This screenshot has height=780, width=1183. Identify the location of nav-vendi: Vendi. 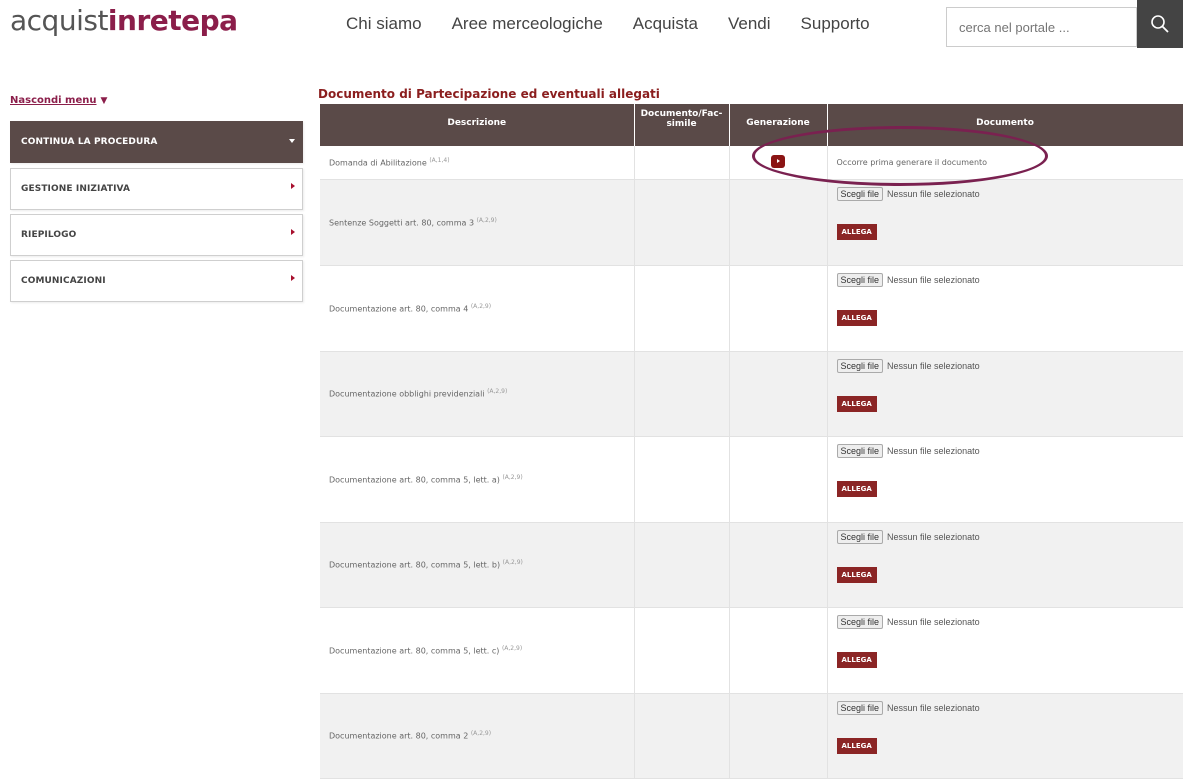
(749, 24).